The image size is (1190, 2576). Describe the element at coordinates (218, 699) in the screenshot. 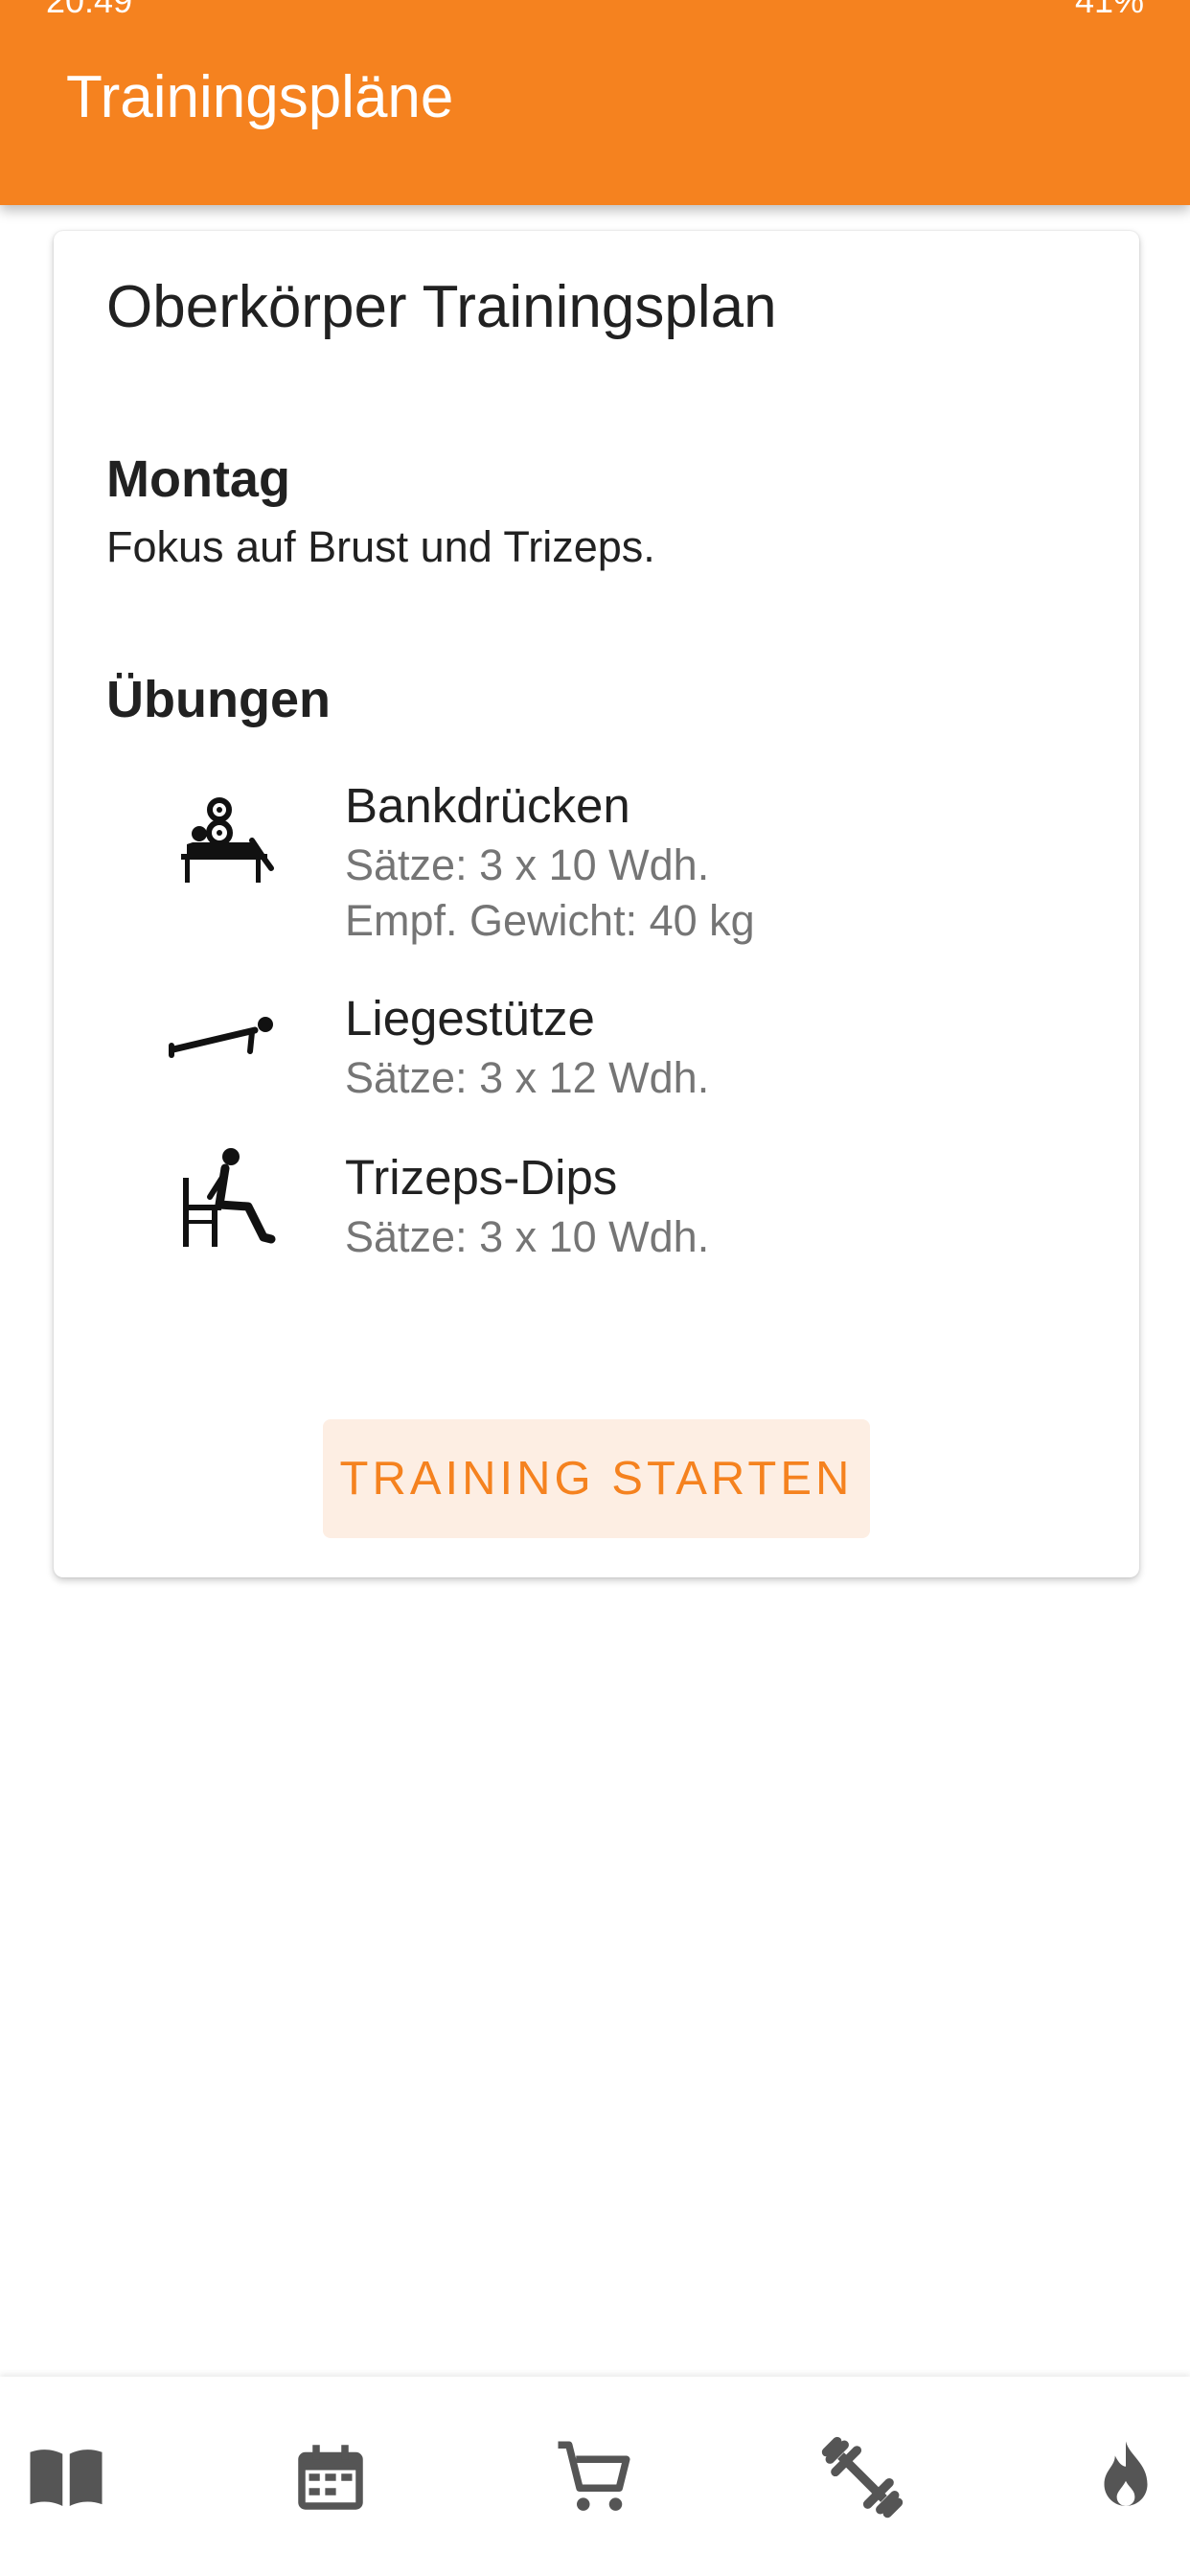

I see `exercises-heading: Übungen` at that location.